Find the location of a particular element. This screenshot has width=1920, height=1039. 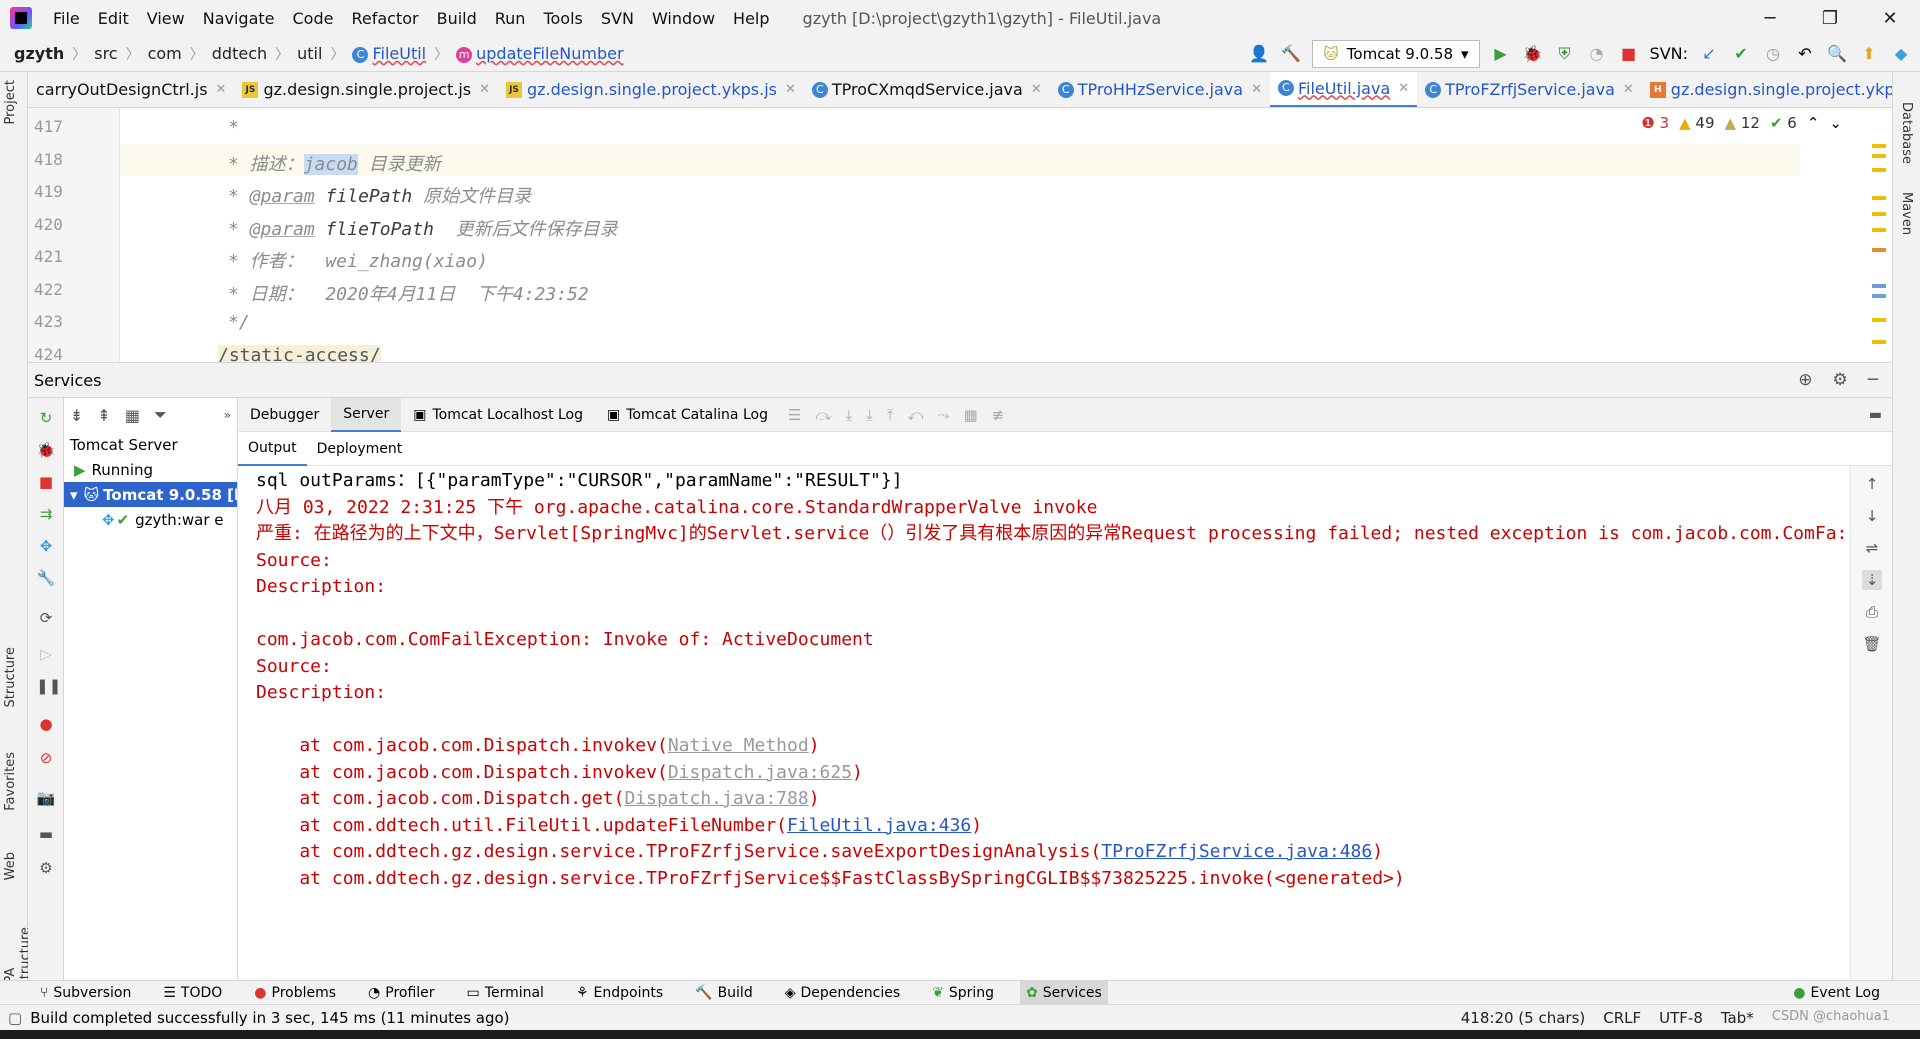

tool-profiler: ◔ Profiler is located at coordinates (401, 993).